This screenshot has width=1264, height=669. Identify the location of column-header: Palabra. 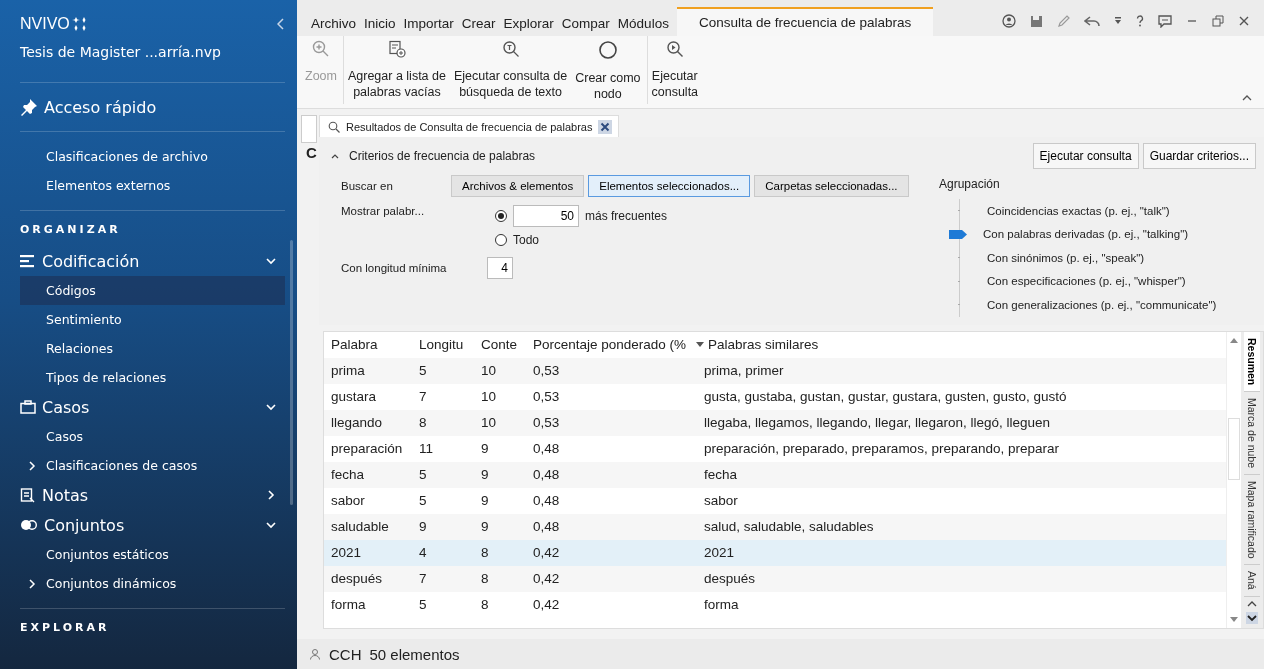
(368, 344).